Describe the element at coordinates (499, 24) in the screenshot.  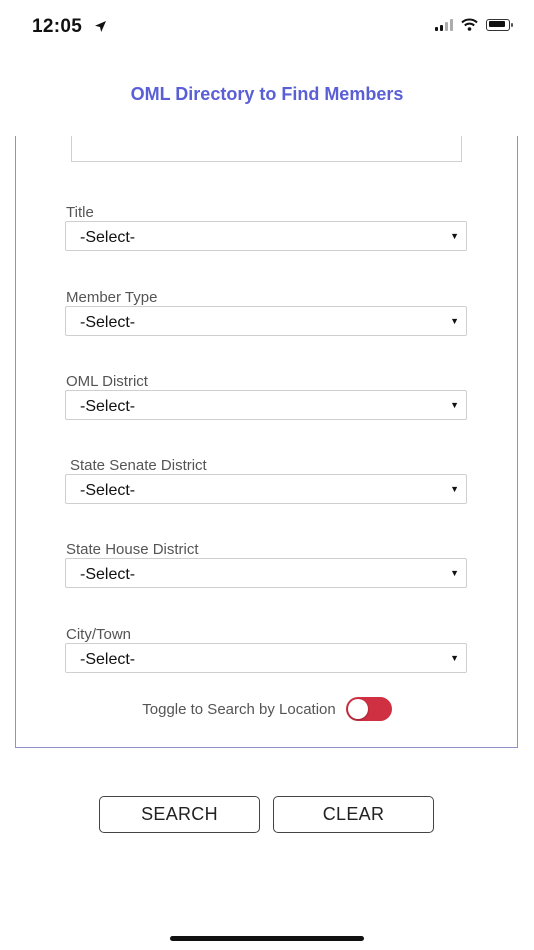
I see `battery-icon` at that location.